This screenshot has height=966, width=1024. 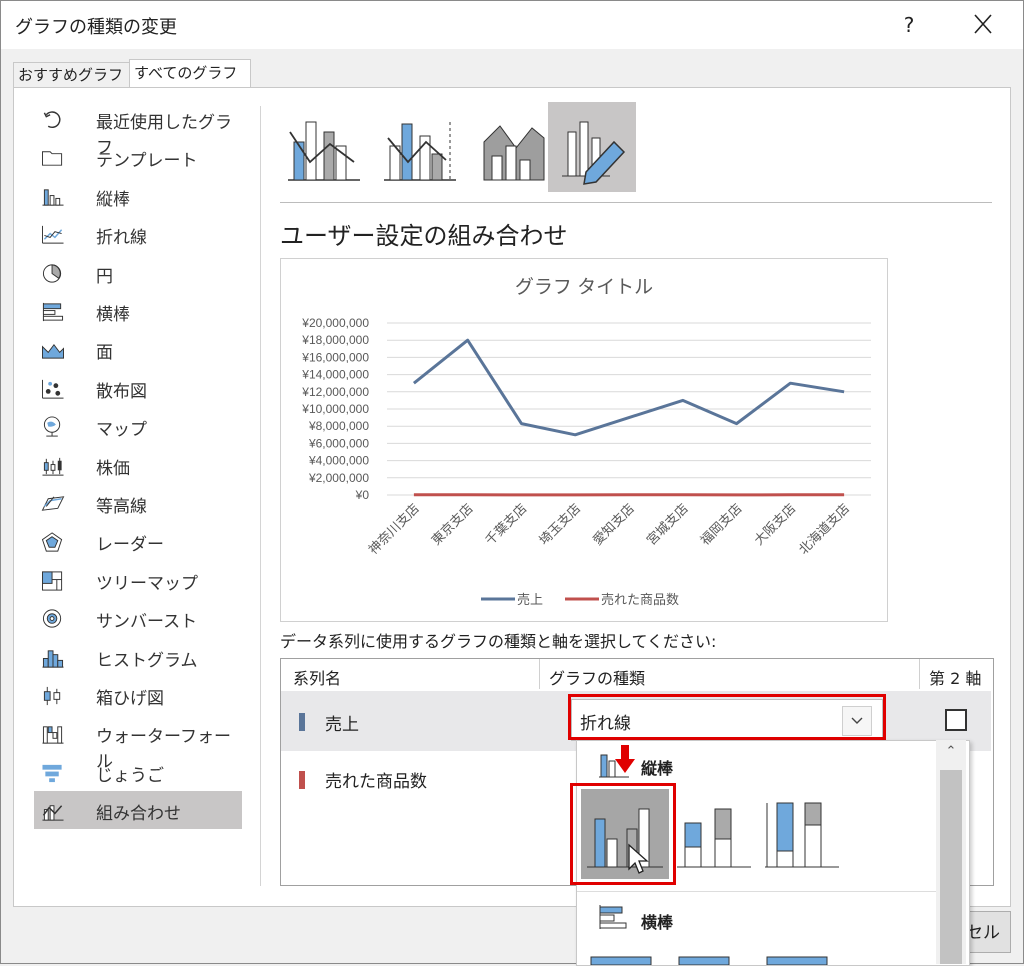 What do you see at coordinates (104, 350) in the screenshot?
I see `sidebar-item-label: 面` at bounding box center [104, 350].